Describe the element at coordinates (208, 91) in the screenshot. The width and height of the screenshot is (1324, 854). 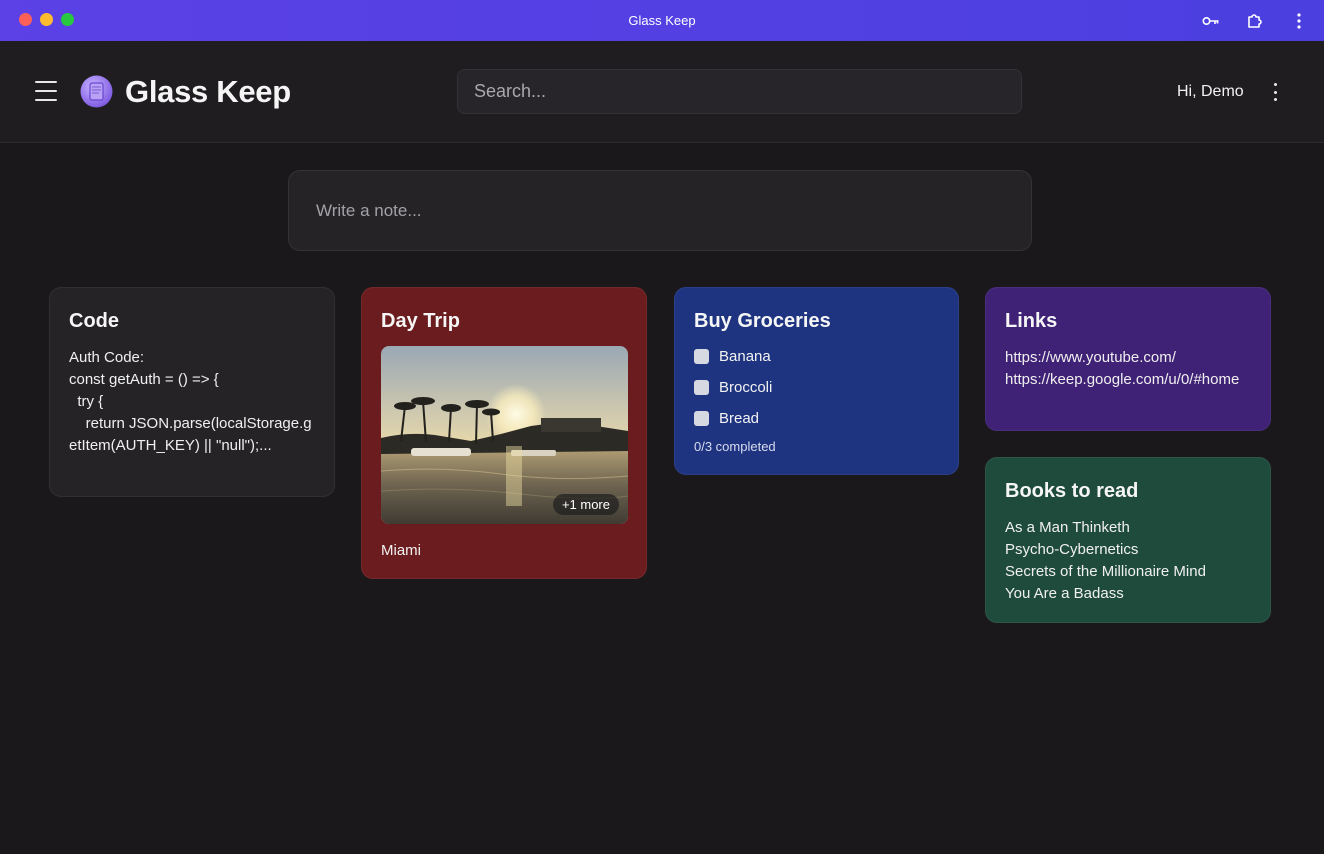
I see `app-brand: Glass Keep` at that location.